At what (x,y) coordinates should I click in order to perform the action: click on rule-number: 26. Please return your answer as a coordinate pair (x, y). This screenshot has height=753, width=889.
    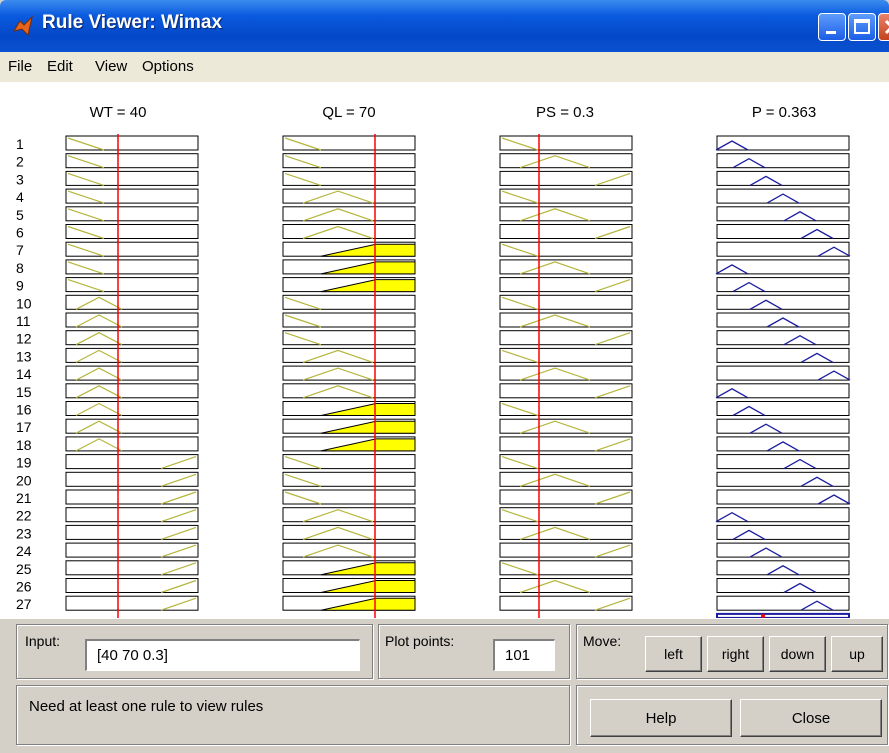
    Looking at the image, I should click on (24, 587).